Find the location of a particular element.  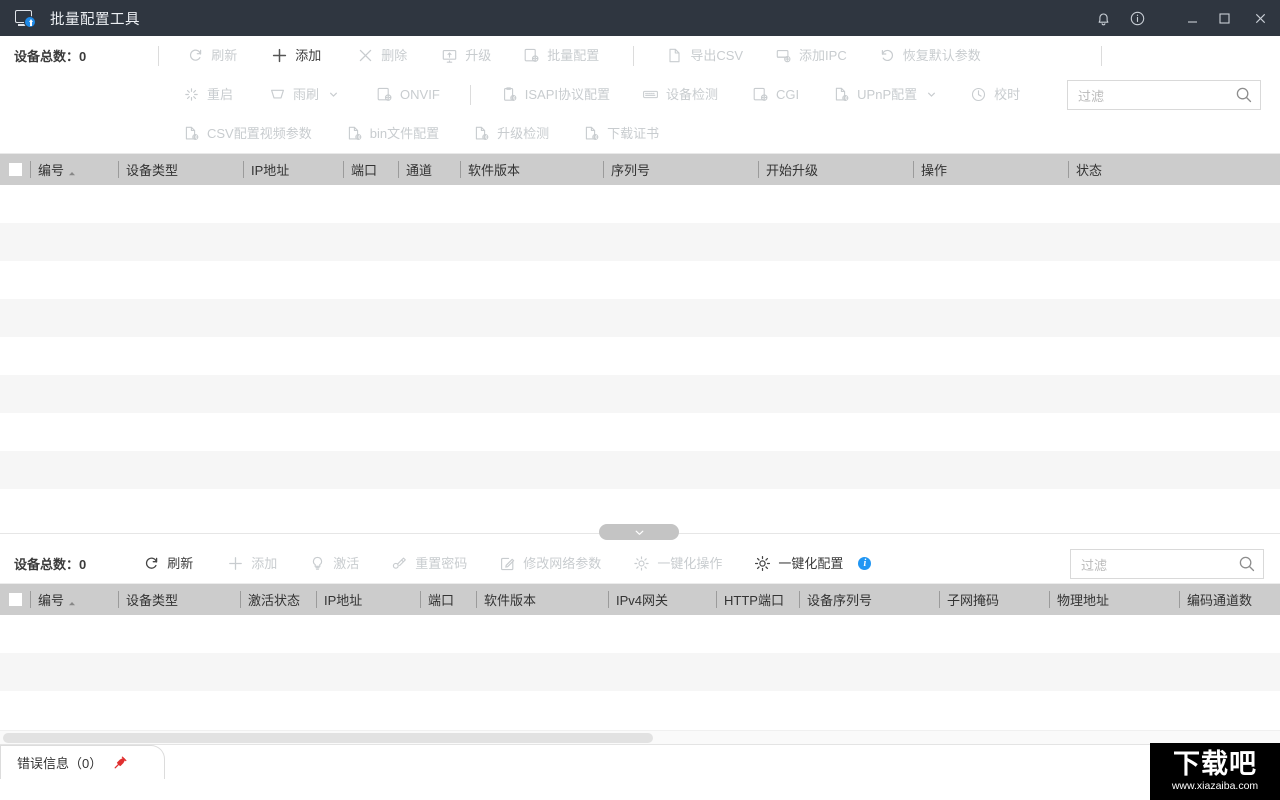

maximize-icon is located at coordinates (1224, 18).